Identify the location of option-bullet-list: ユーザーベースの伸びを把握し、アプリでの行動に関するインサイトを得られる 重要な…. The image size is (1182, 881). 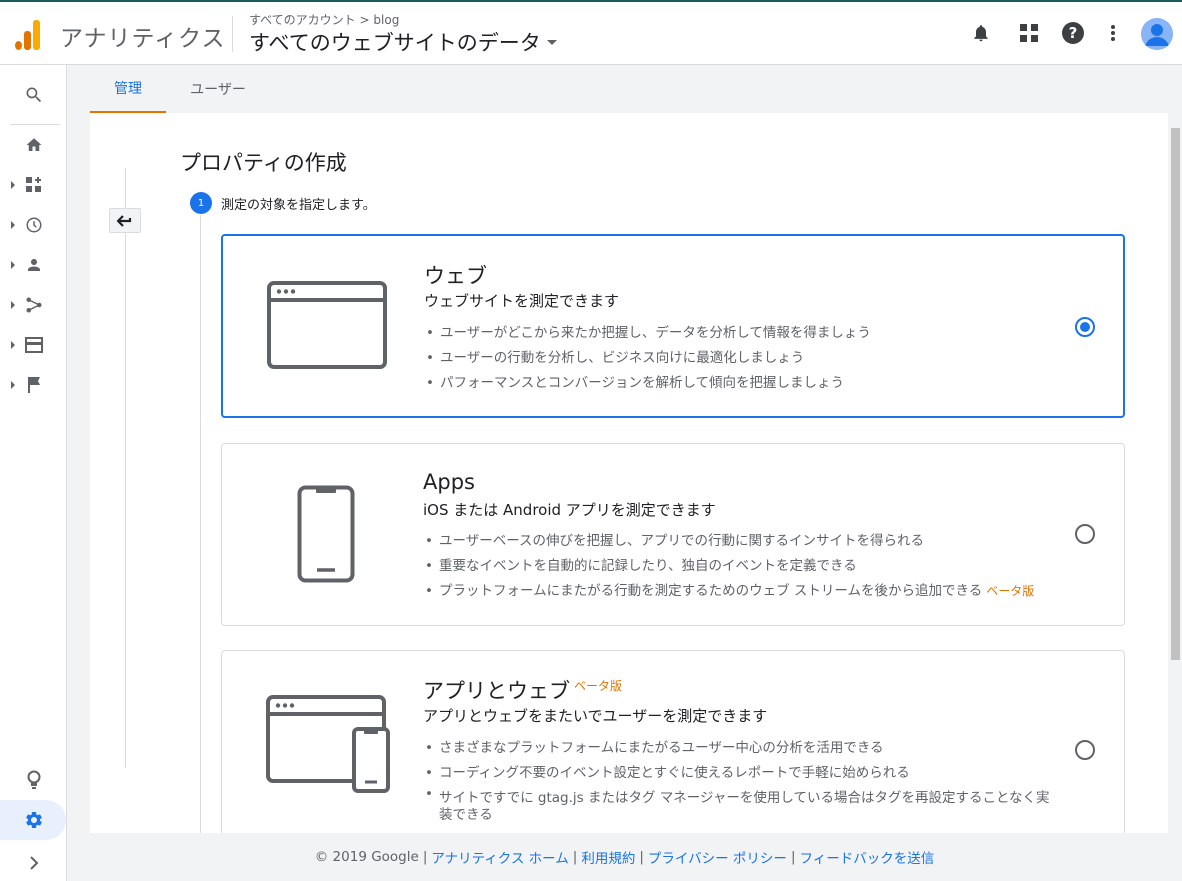
(753, 566).